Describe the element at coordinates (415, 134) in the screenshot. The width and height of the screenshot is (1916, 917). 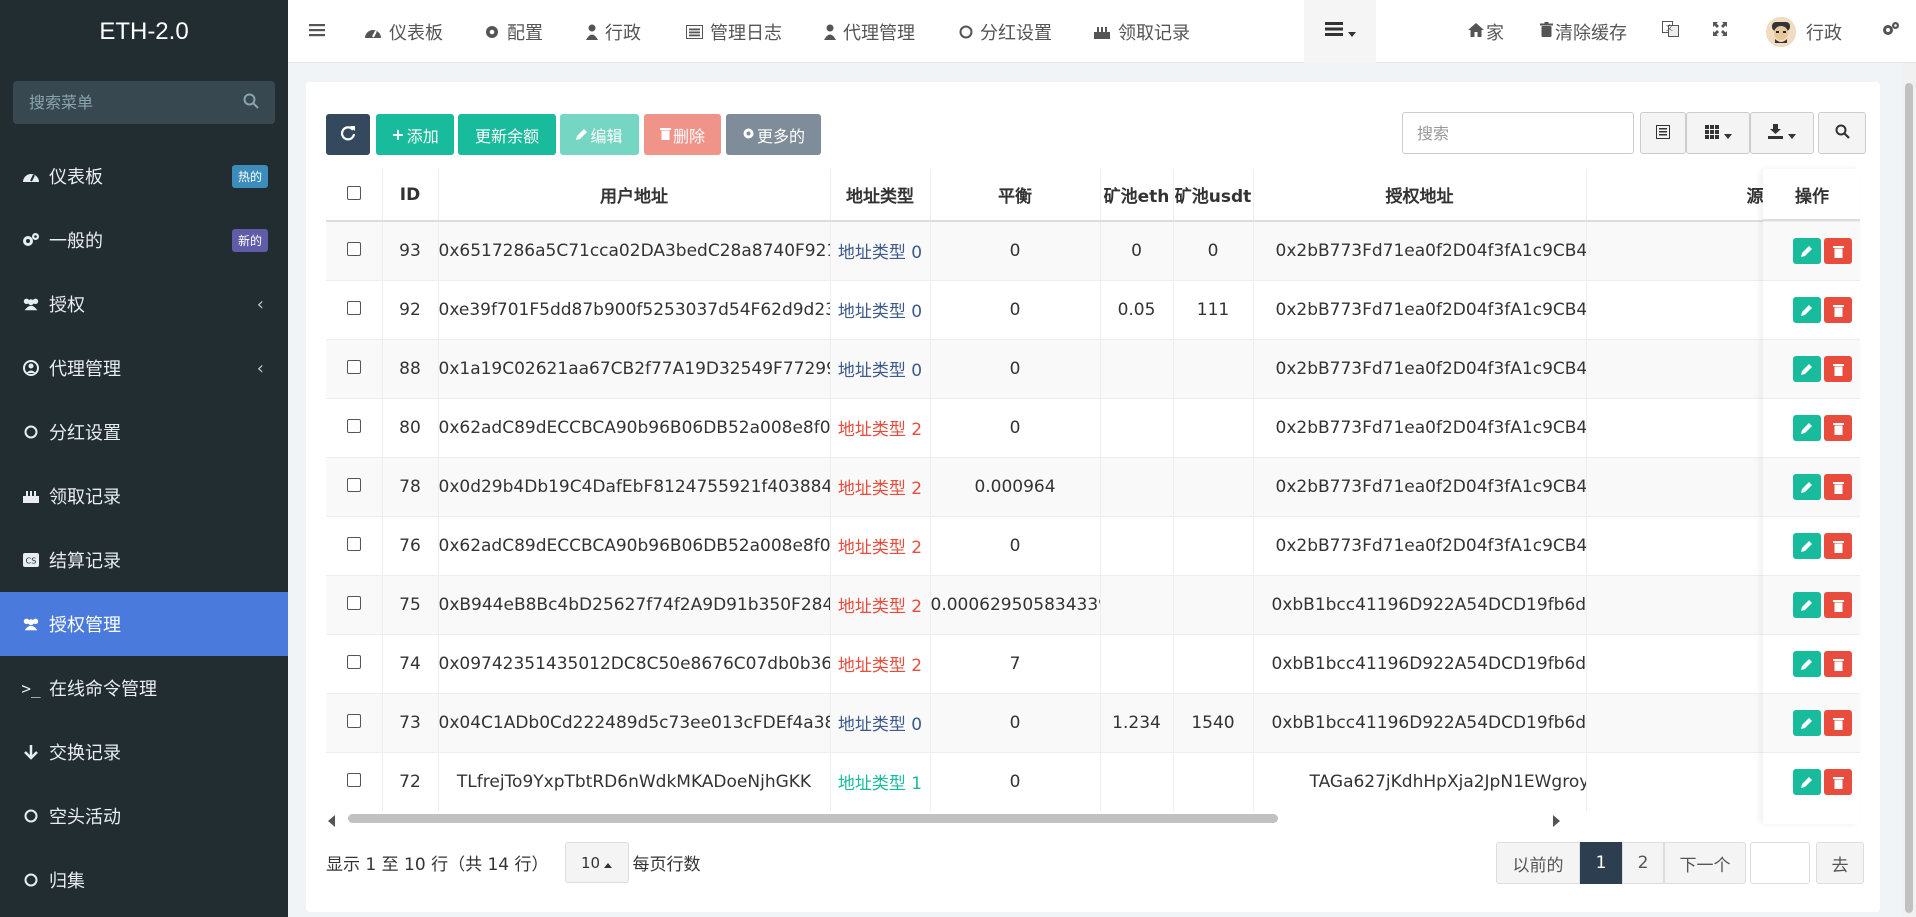
I see `add-button: + 添加` at that location.